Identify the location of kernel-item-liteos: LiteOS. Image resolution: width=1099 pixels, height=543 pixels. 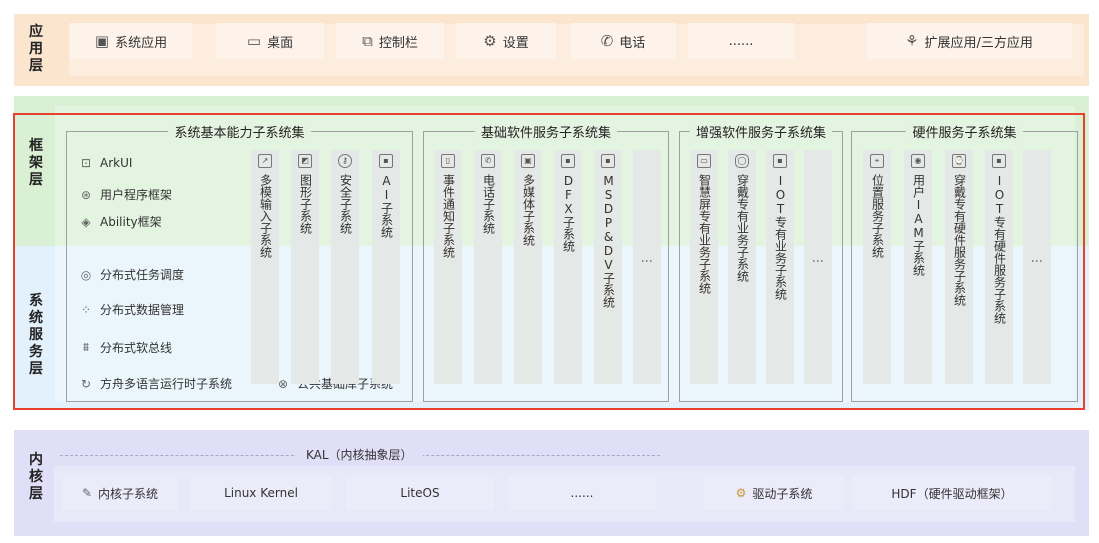
(420, 493).